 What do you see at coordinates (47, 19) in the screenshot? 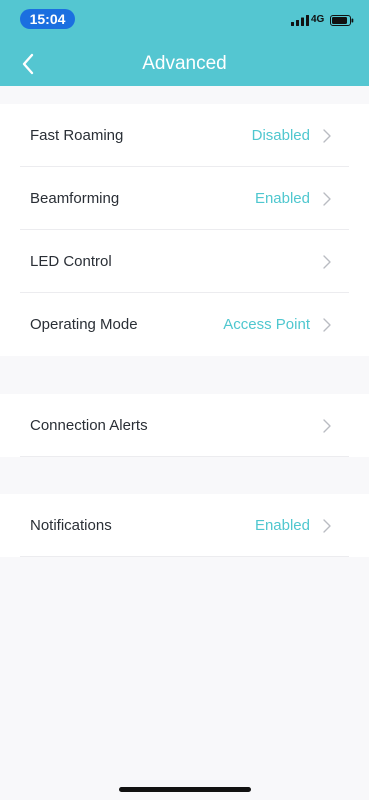
I see `status-time: 15:04` at bounding box center [47, 19].